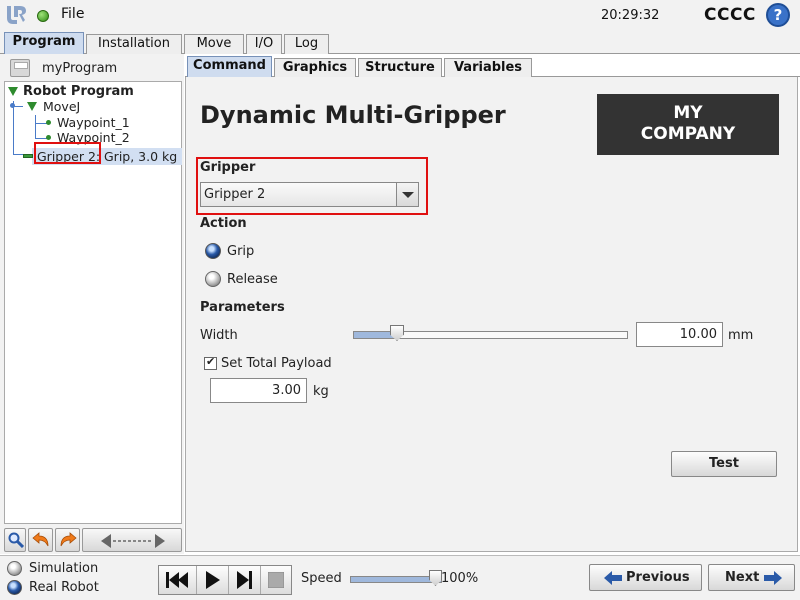  What do you see at coordinates (213, 279) in the screenshot?
I see `release-radio` at bounding box center [213, 279].